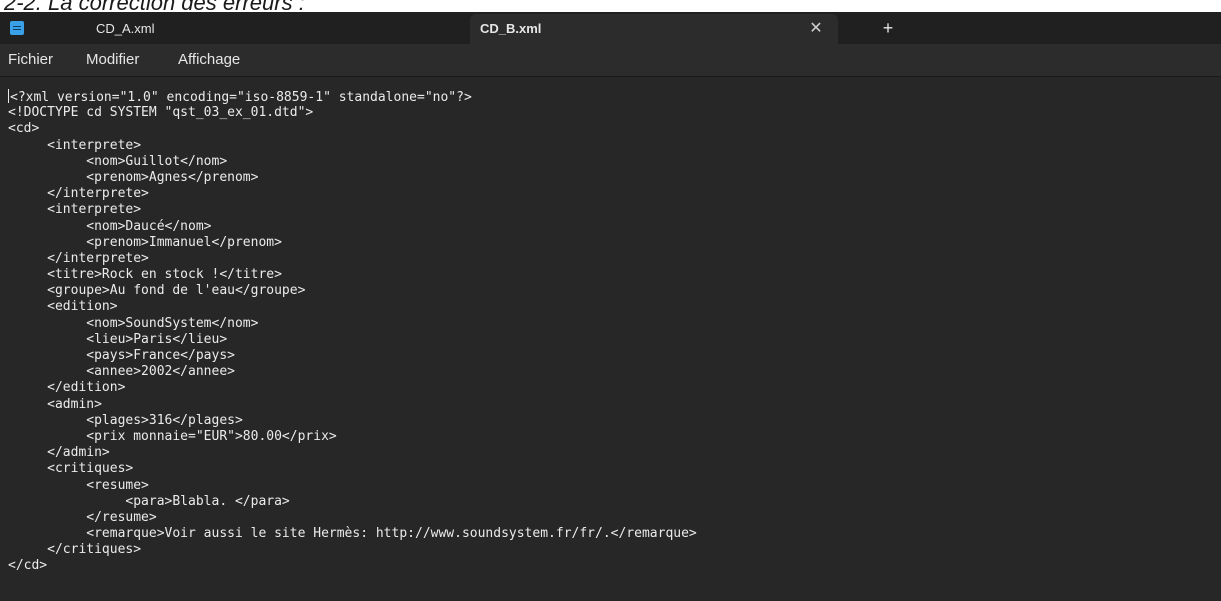  Describe the element at coordinates (59, 453) in the screenshot. I see `code-line: </admin>` at that location.